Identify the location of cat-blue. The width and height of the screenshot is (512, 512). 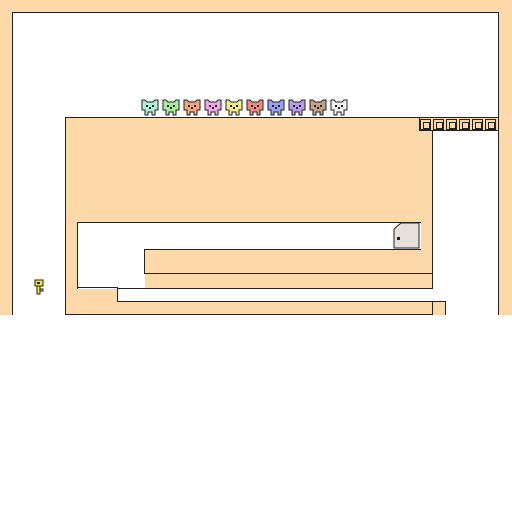
(276, 107).